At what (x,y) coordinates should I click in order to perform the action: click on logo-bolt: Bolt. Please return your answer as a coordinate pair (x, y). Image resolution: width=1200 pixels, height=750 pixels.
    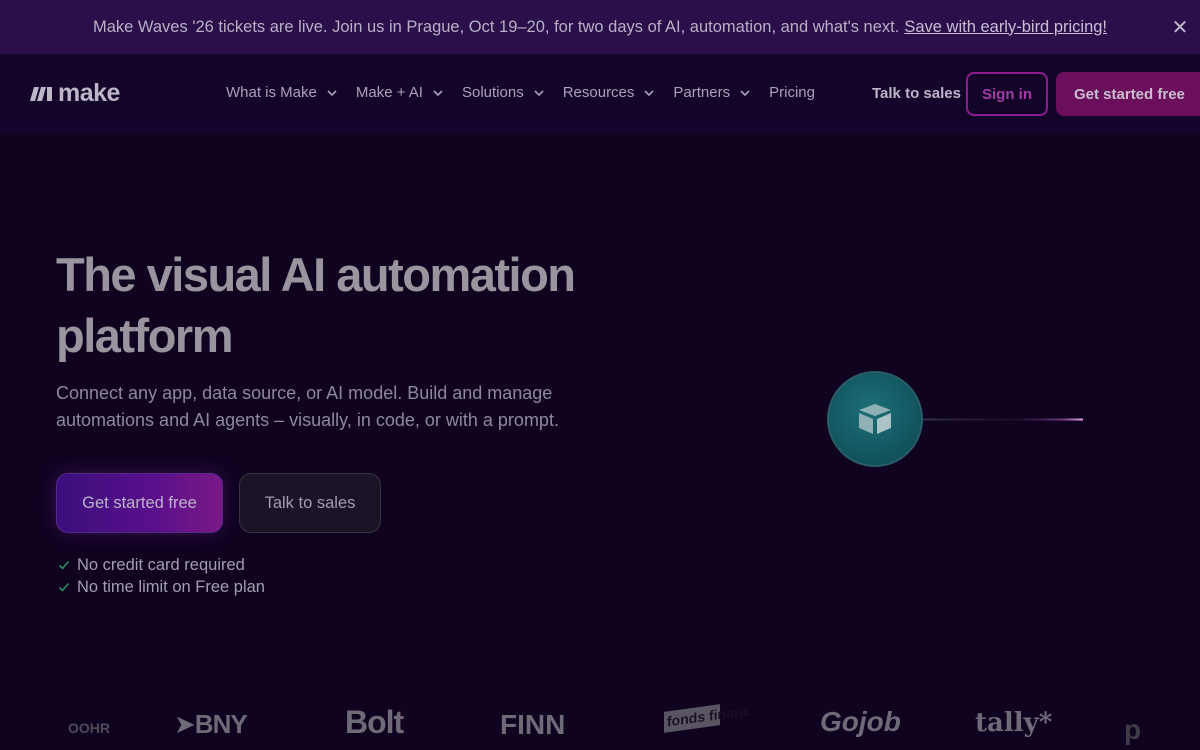
    Looking at the image, I should click on (374, 722).